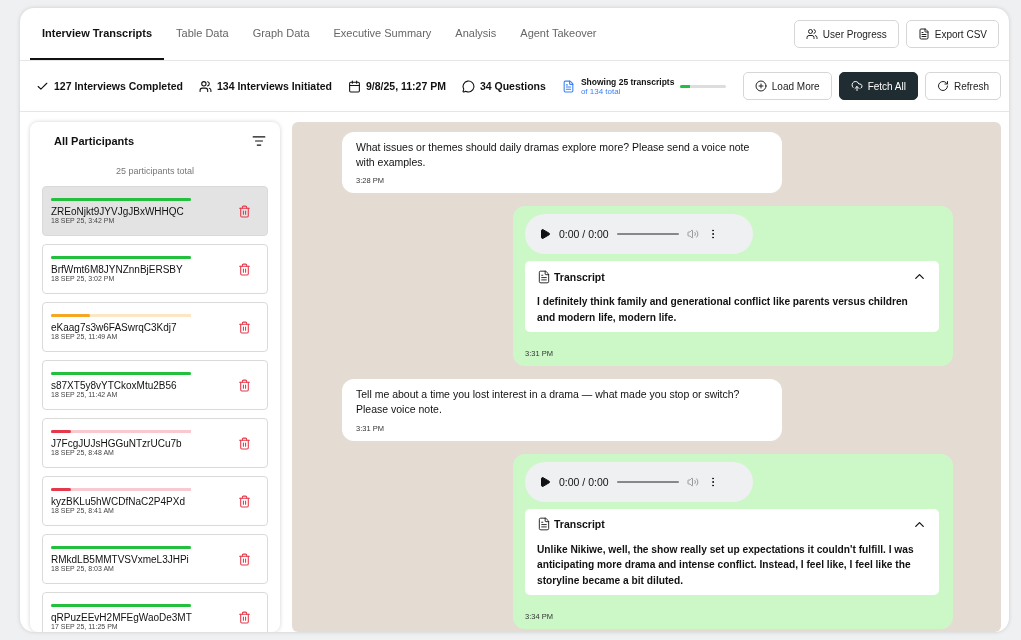 The image size is (1021, 640). I want to click on question-text: What issues or themes should daily dramas explore more? Please send a voice note with examples., so click(553, 155).